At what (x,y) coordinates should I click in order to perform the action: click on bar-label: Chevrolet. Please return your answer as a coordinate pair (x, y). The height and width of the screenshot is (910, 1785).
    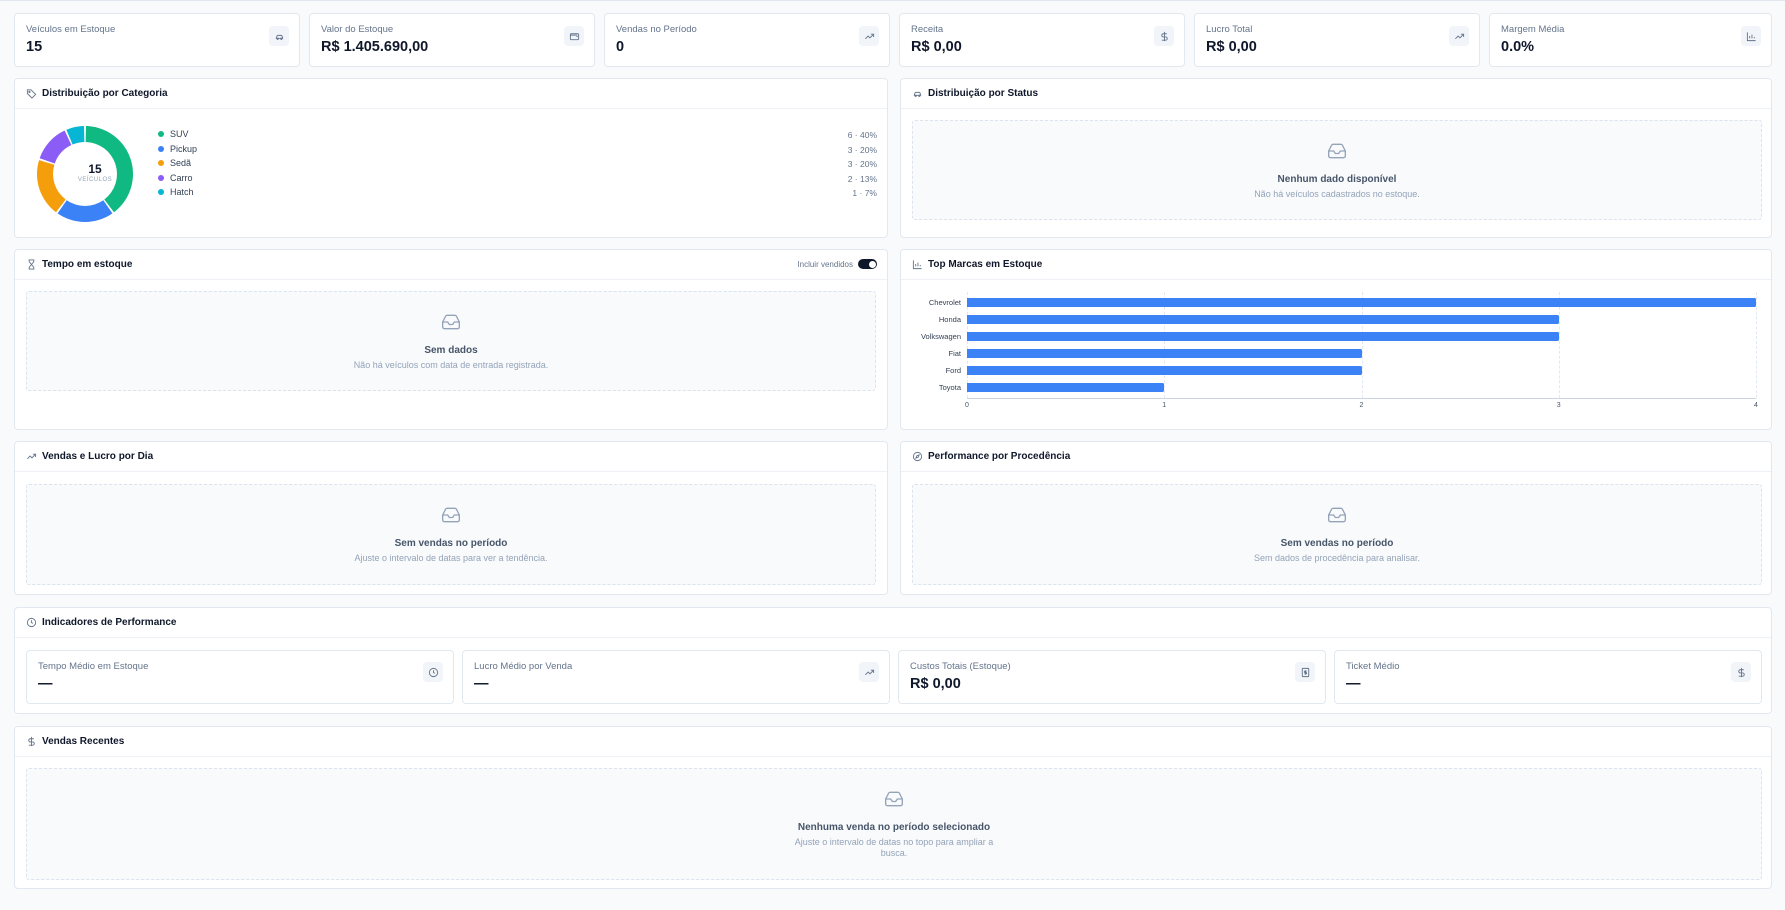
    Looking at the image, I should click on (944, 302).